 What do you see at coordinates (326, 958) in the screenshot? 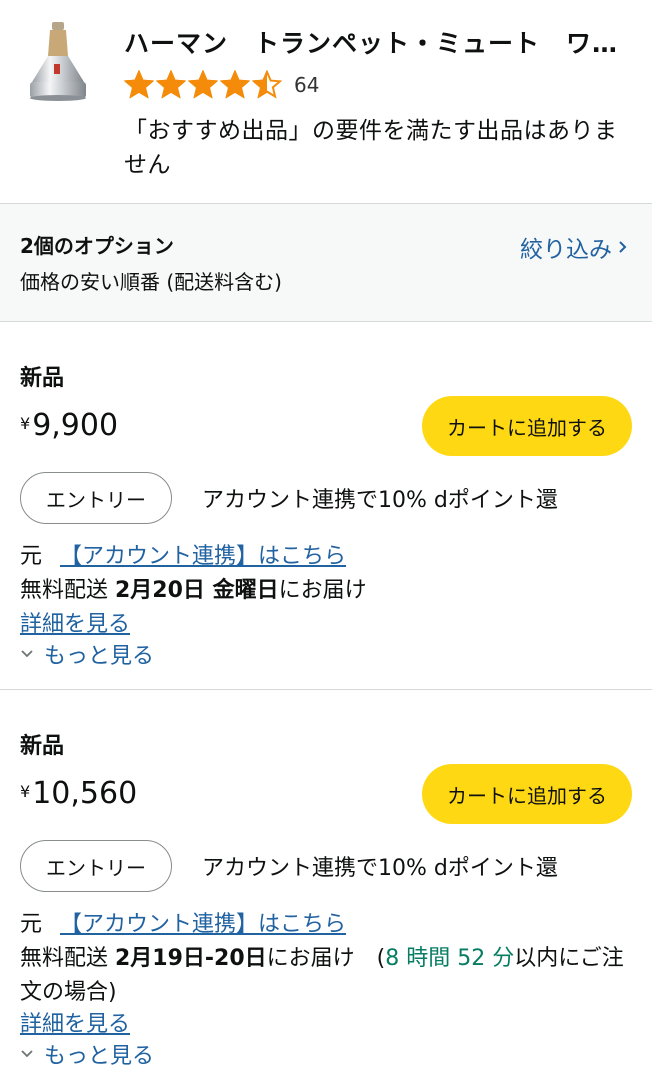
I see `delivery-suffix: にお届け (` at bounding box center [326, 958].